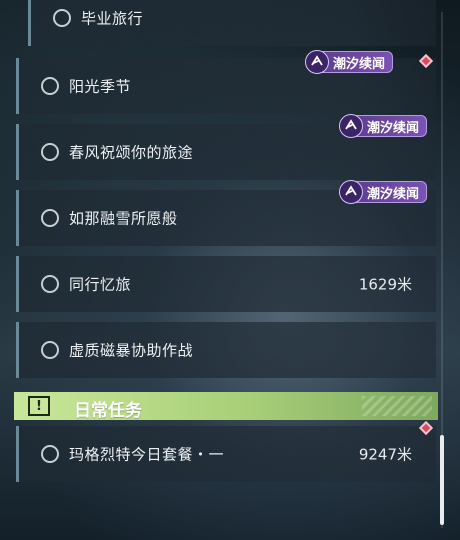  Describe the element at coordinates (100, 86) in the screenshot. I see `quest-label: 阳光季节` at that location.